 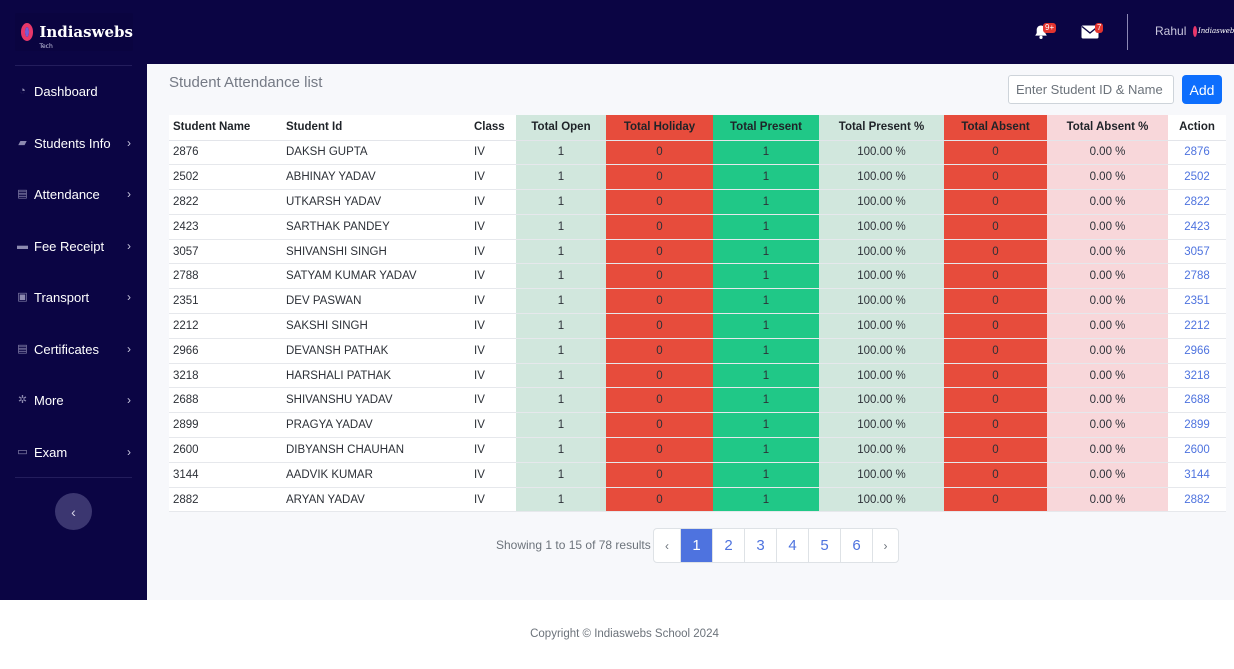 I want to click on action-link: 2600, so click(x=1197, y=450).